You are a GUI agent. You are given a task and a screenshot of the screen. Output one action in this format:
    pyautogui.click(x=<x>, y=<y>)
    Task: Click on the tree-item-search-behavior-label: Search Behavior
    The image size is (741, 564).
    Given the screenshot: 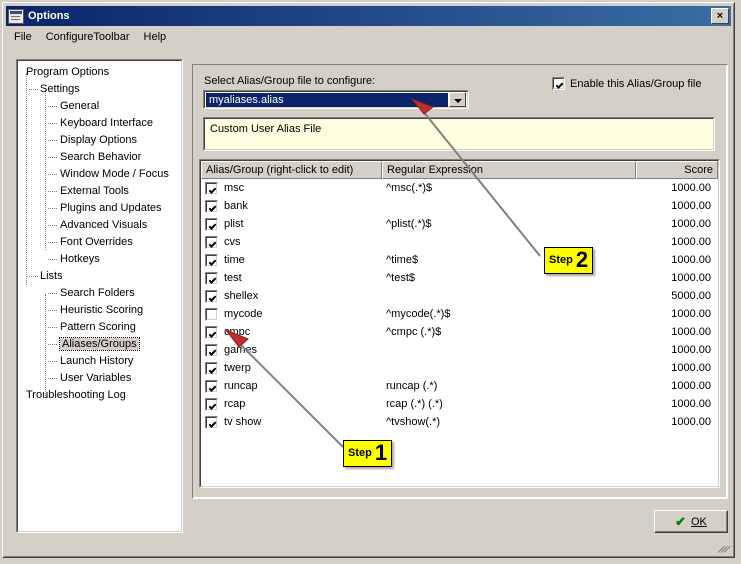 What is the action you would take?
    pyautogui.click(x=101, y=157)
    